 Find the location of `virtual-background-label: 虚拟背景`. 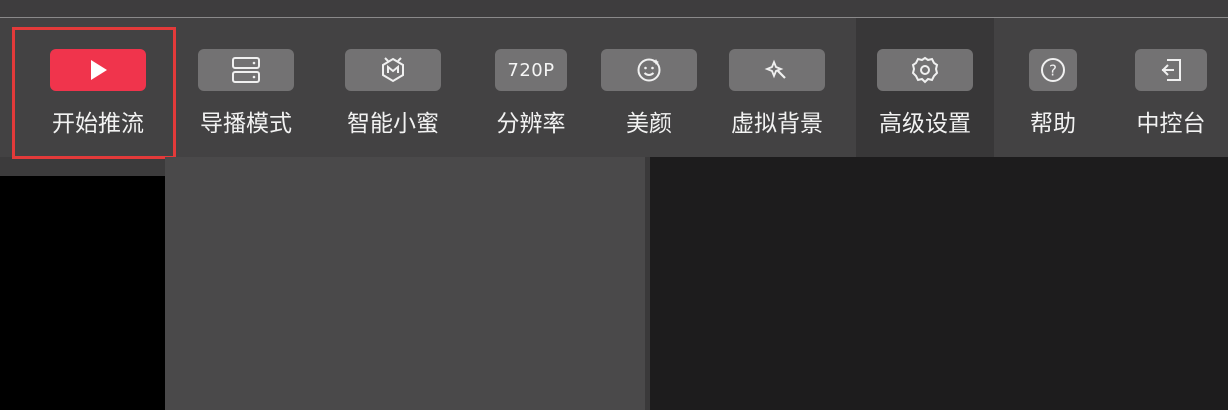

virtual-background-label: 虚拟背景 is located at coordinates (777, 124).